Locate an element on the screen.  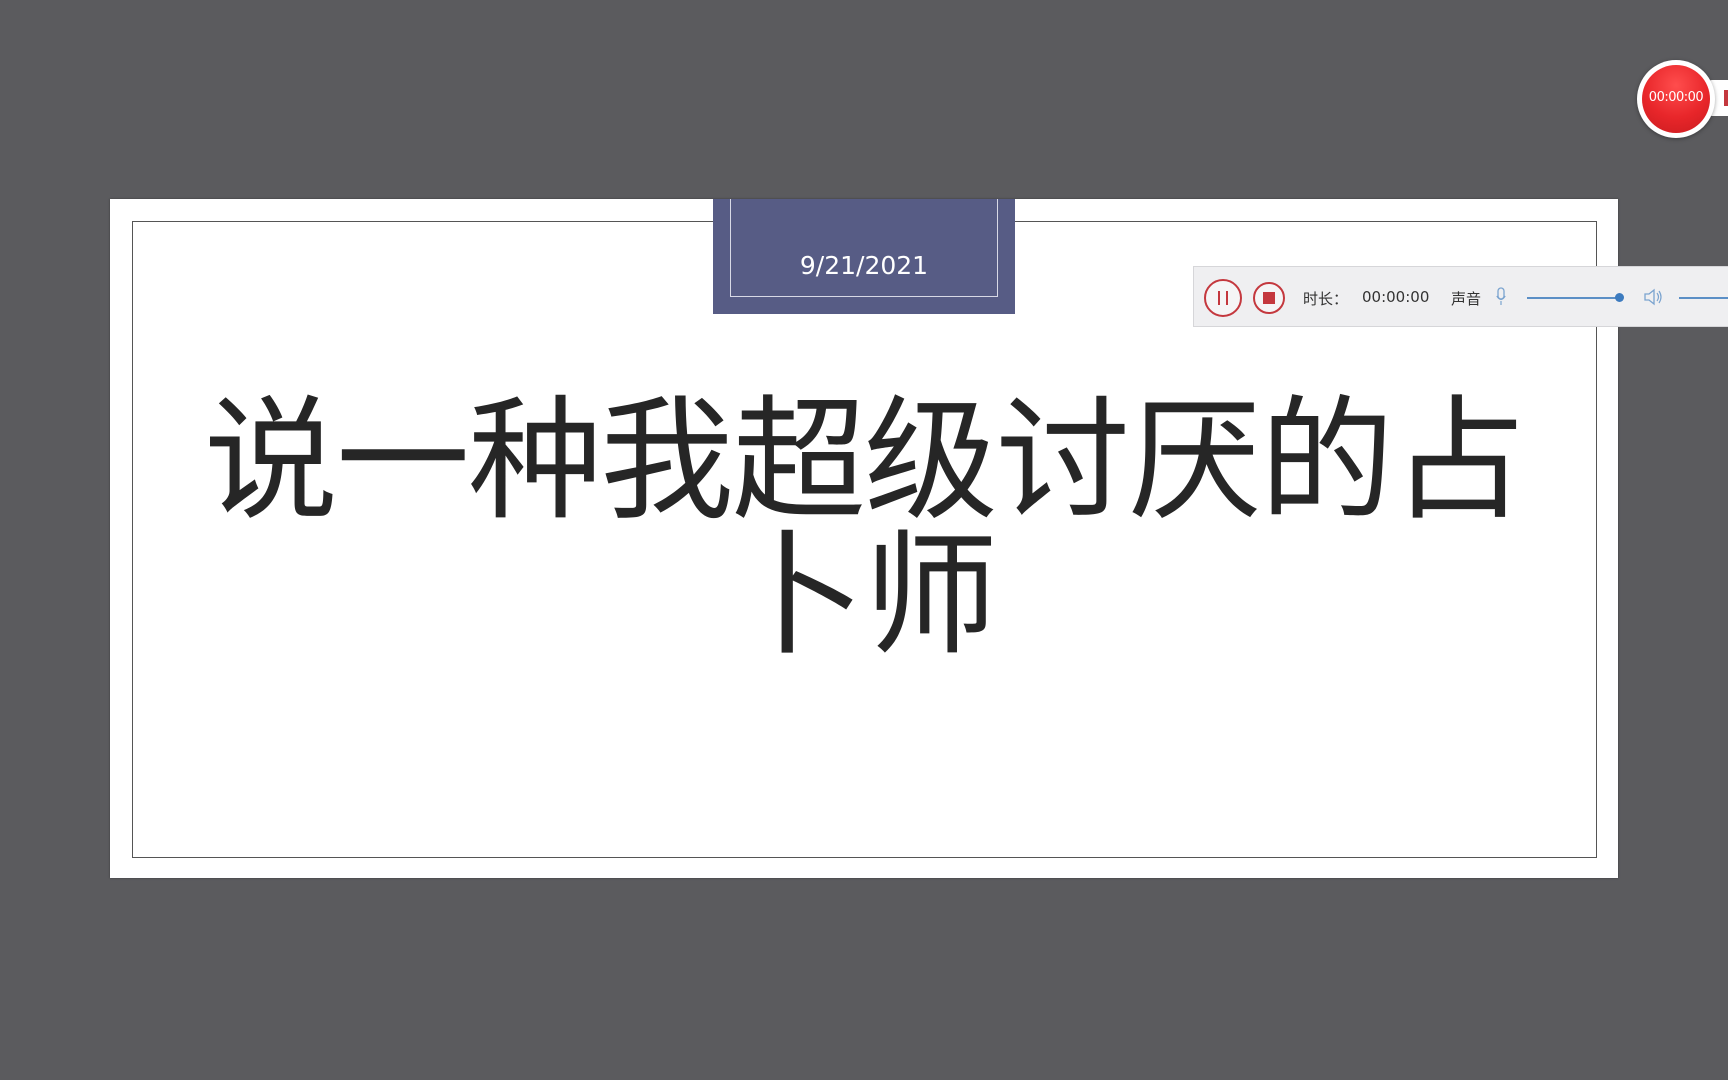
mic-volume-handle is located at coordinates (1619, 297).